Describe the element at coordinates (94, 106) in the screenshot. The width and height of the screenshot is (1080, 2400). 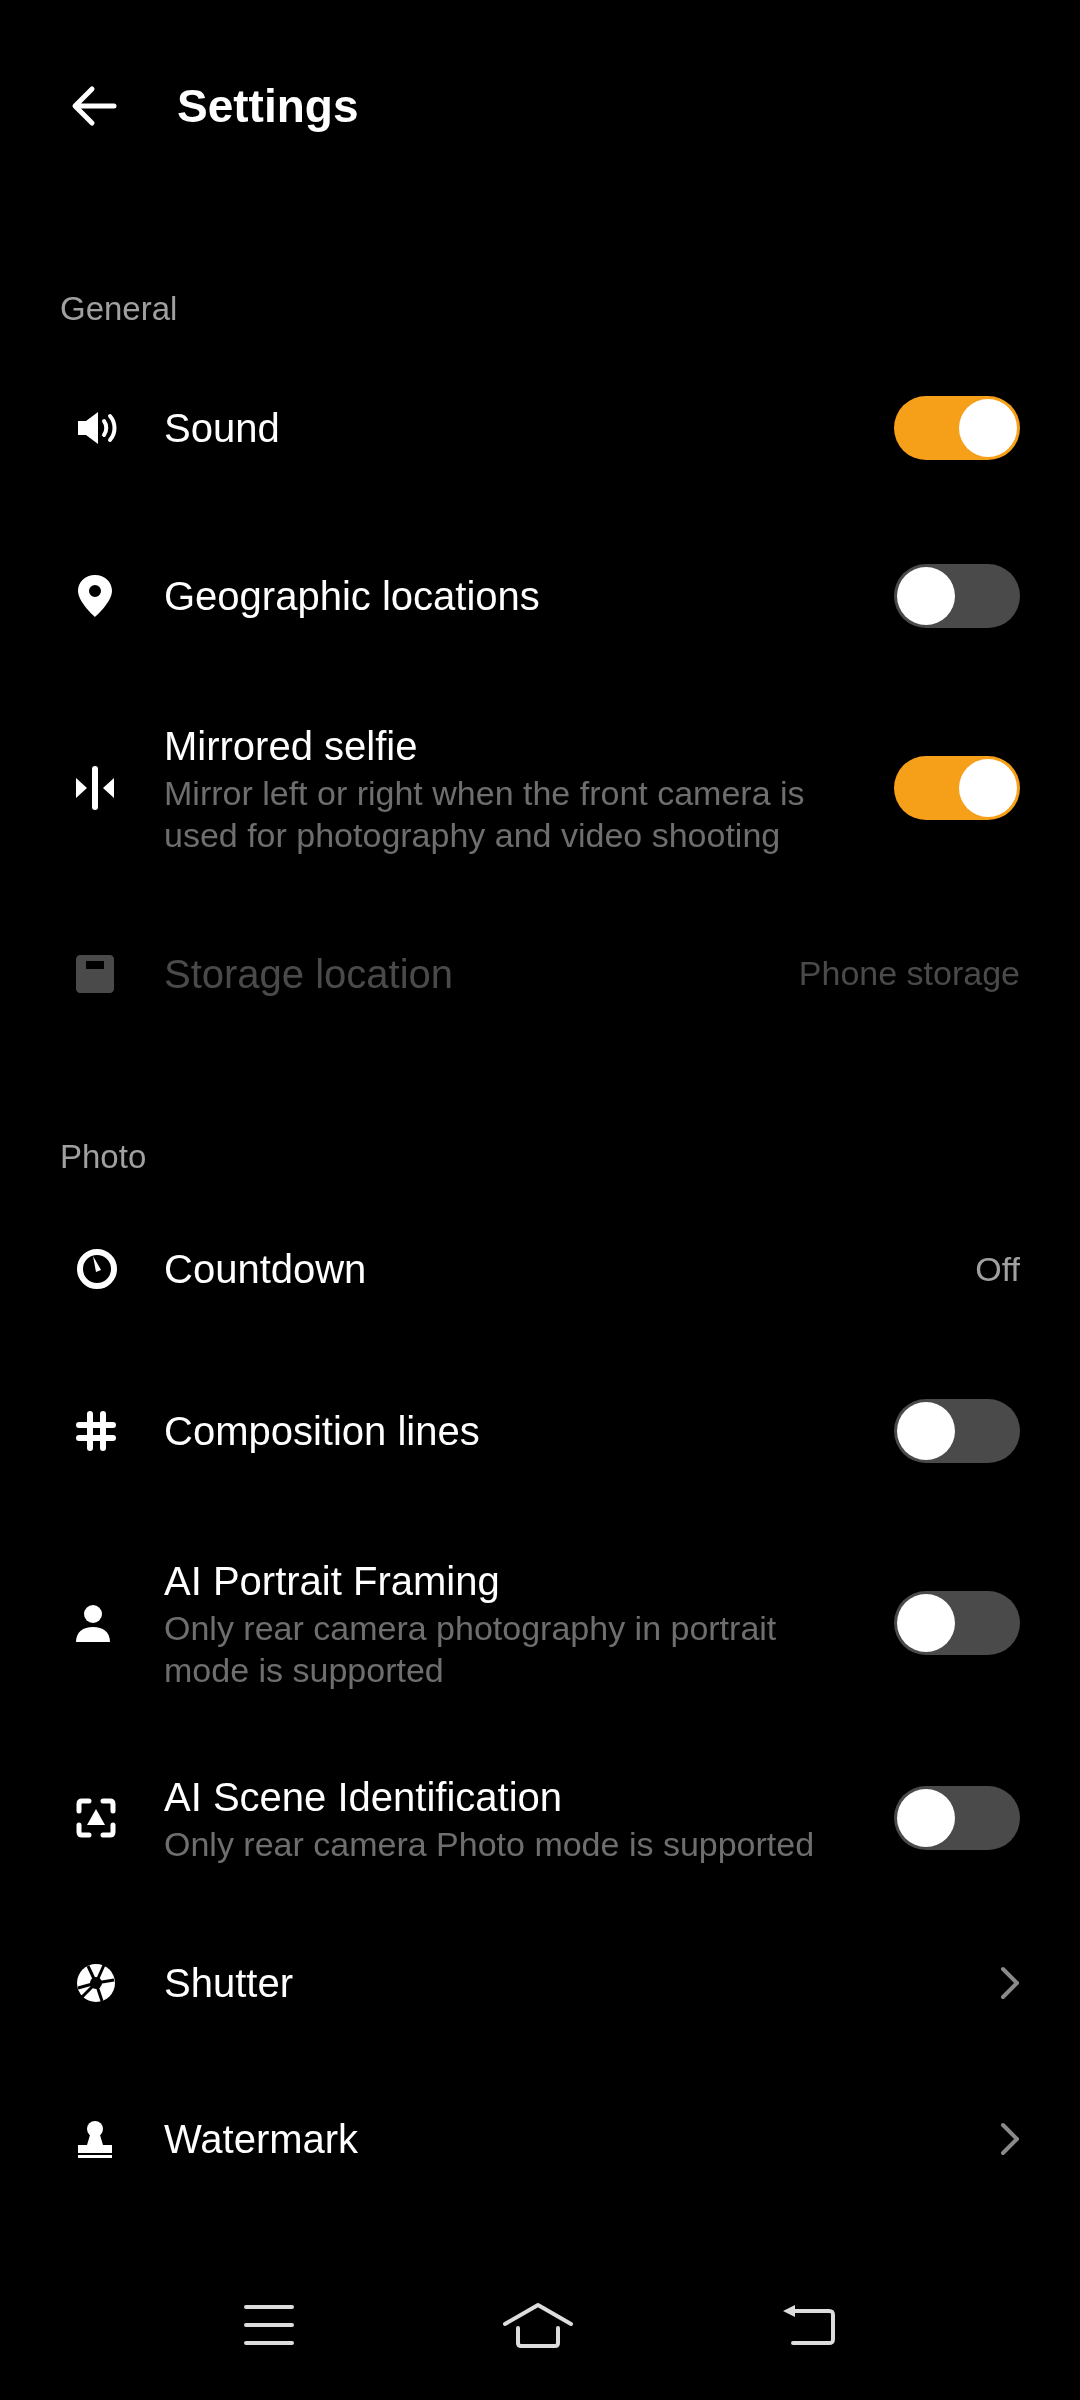
I see `back-arrow-icon` at that location.